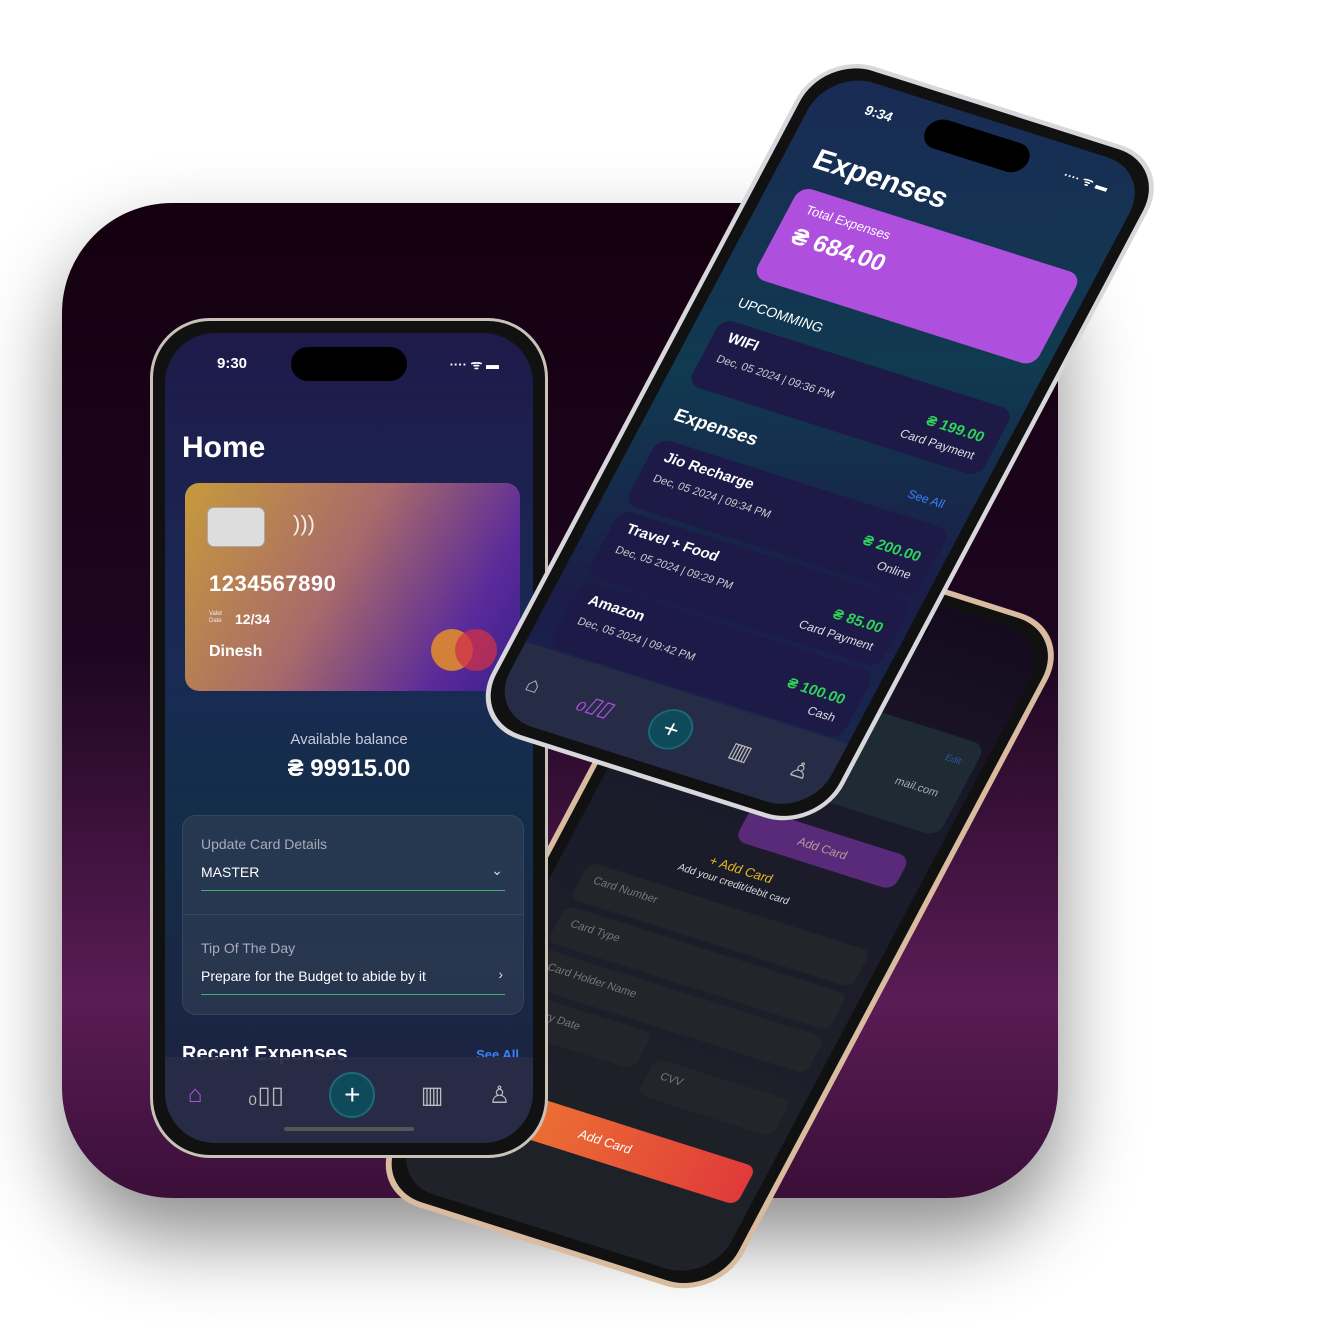  Describe the element at coordinates (236, 651) in the screenshot. I see `card-holder: Dinesh` at that location.